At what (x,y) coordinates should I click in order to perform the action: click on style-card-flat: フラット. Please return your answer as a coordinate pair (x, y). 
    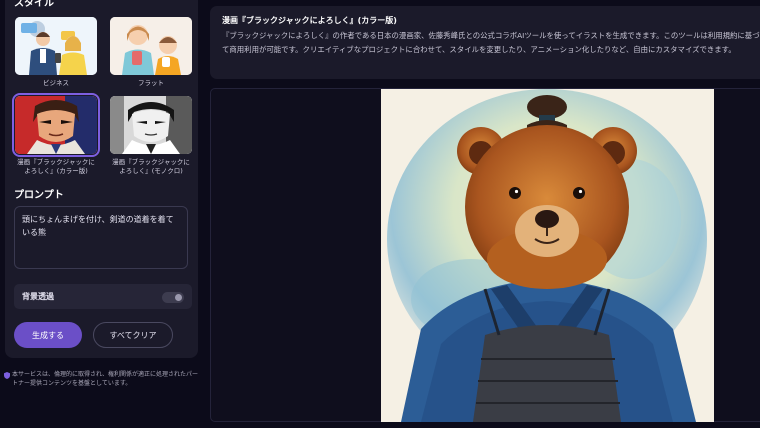
    Looking at the image, I should click on (151, 52).